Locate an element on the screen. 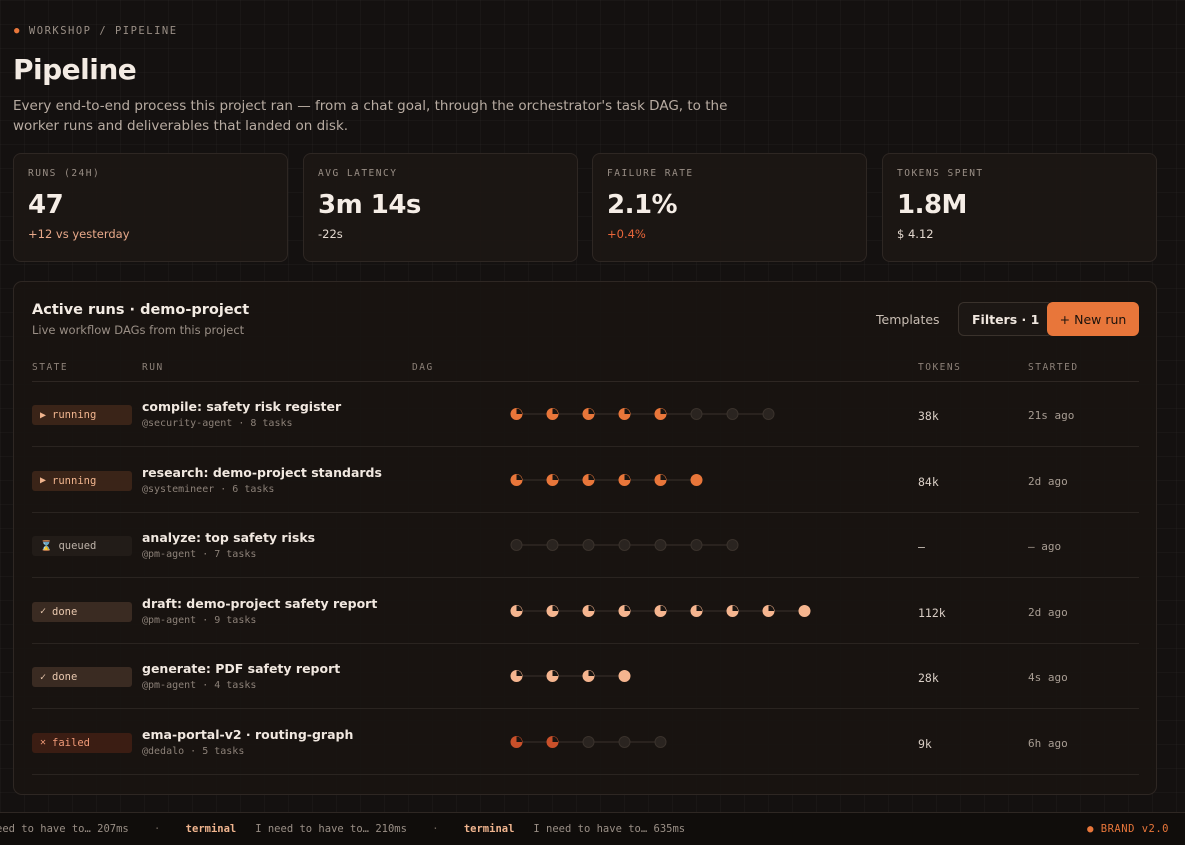 This screenshot has height=845, width=1185. ticker-entry: eed to have to… 207ms is located at coordinates (64, 829).